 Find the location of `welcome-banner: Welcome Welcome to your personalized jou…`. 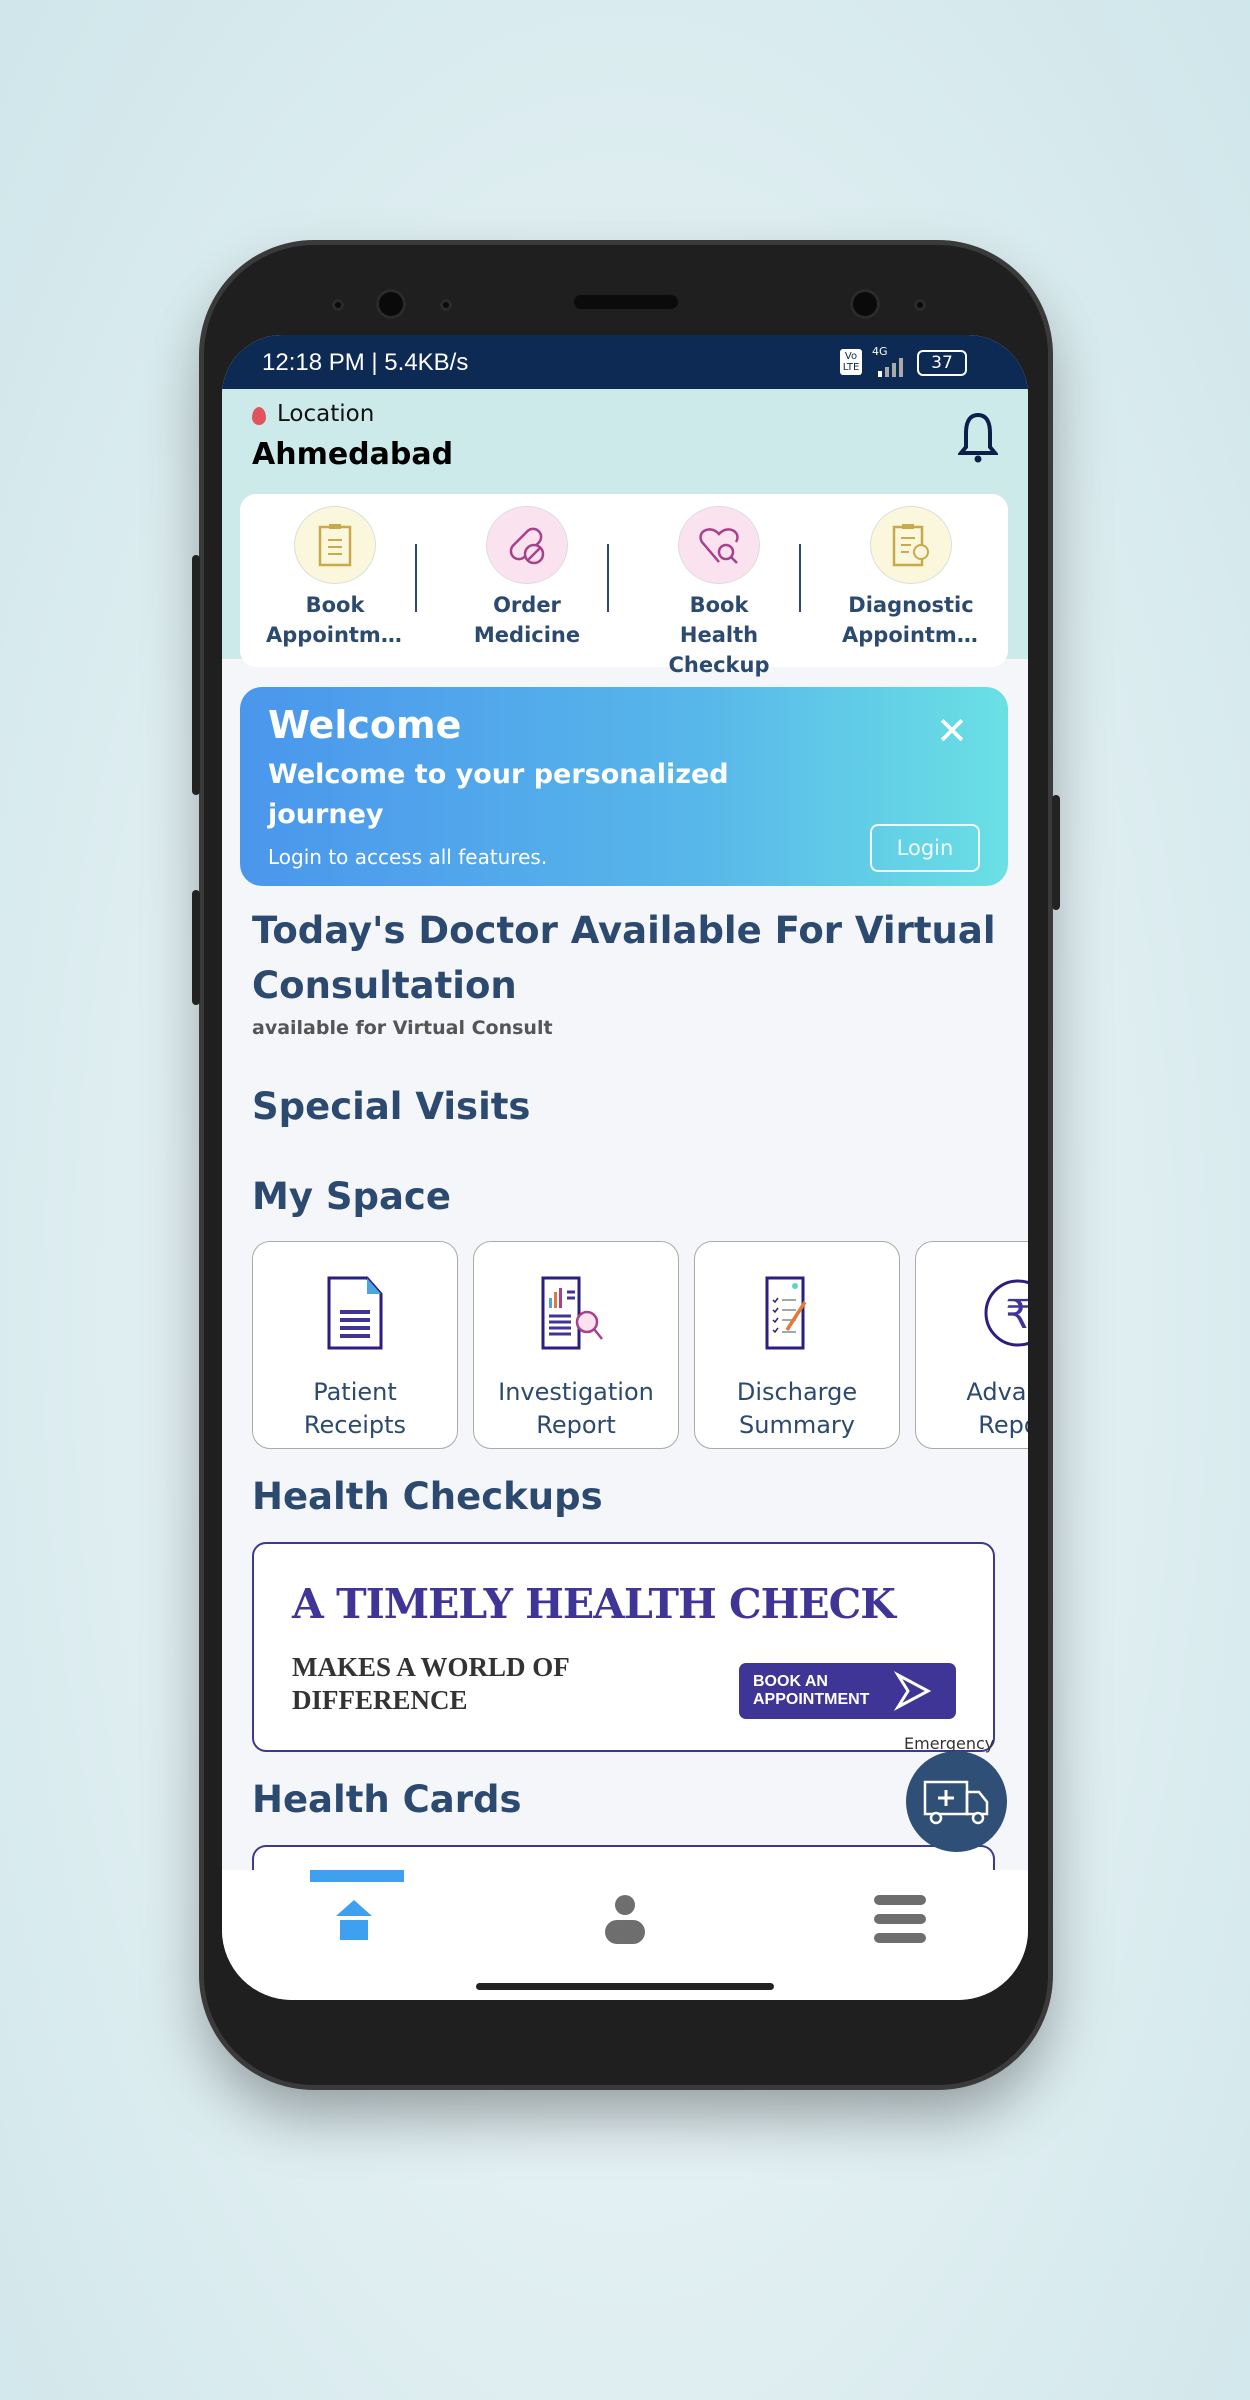

welcome-banner: Welcome Welcome to your personalized jou… is located at coordinates (624, 786).